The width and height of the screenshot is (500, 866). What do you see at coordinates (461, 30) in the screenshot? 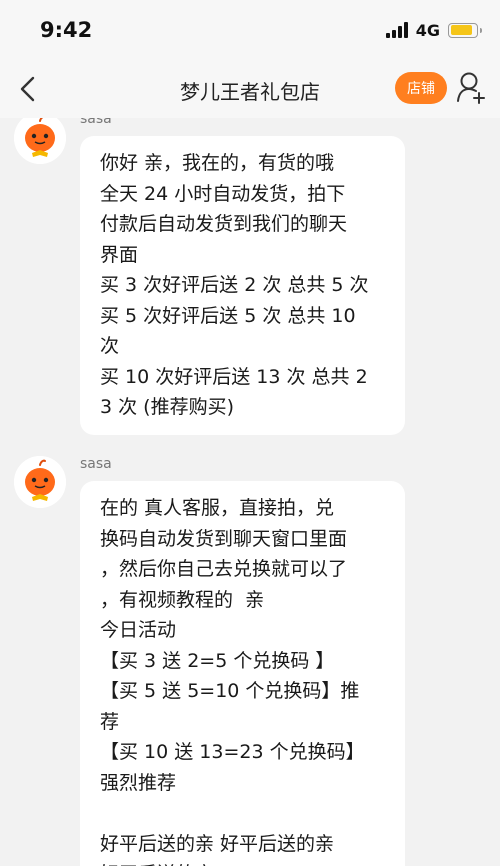
I see `battery-fill` at bounding box center [461, 30].